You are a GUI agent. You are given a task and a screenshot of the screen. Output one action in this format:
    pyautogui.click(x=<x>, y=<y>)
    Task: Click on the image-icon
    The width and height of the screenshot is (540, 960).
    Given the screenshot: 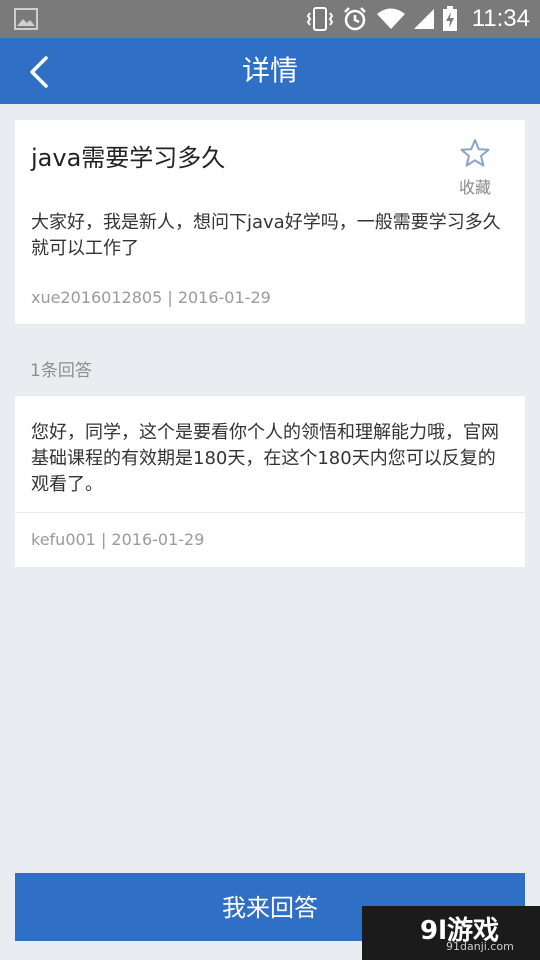 What is the action you would take?
    pyautogui.click(x=26, y=19)
    